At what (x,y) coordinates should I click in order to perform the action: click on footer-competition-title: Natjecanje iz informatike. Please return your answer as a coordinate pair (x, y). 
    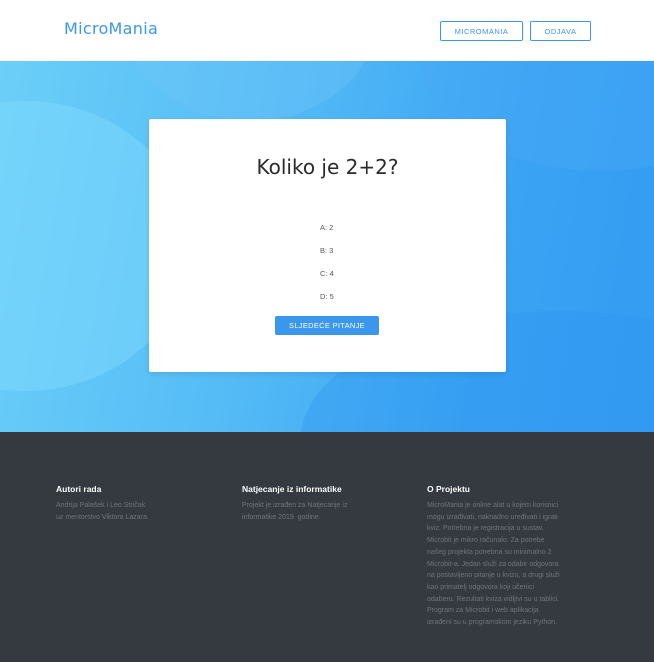
    Looking at the image, I should click on (292, 489).